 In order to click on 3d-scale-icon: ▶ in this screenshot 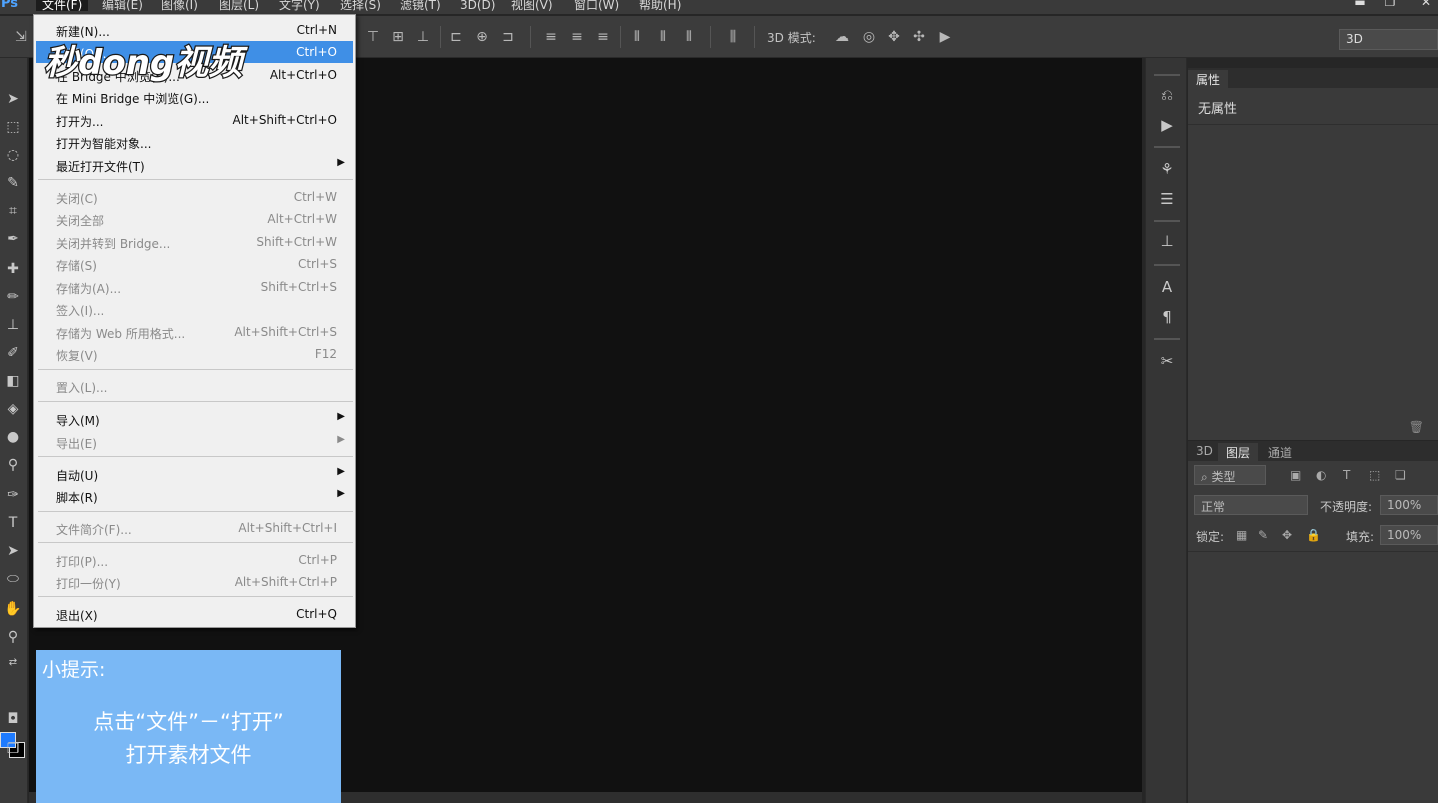, I will do `click(945, 37)`.